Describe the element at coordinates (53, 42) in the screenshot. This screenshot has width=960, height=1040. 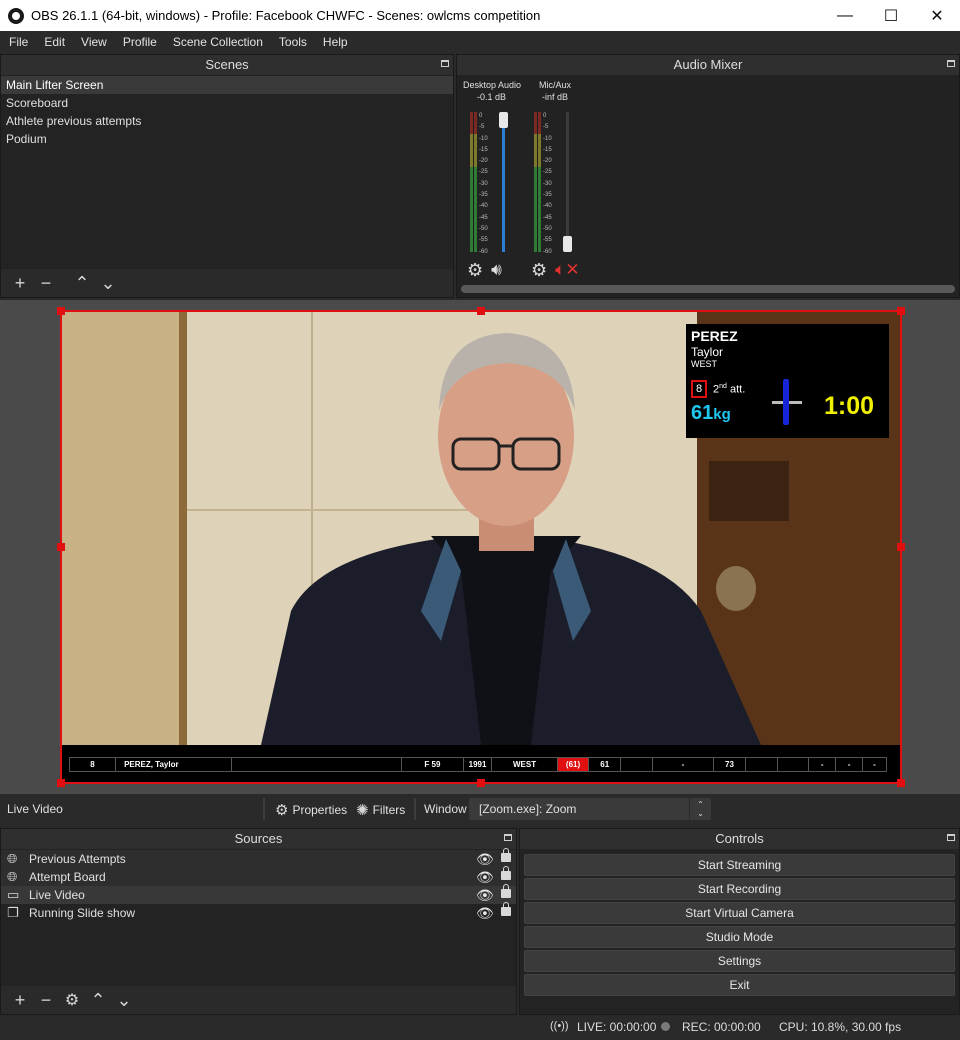
I see `menu-edit: Edit` at that location.